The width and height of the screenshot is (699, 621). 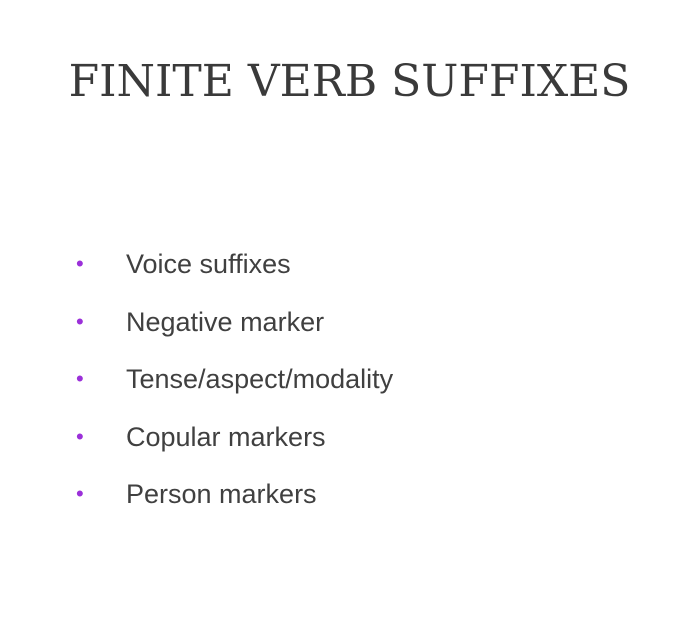 I want to click on slide-title: FINITE VERB SUFFIXES, so click(x=349, y=81).